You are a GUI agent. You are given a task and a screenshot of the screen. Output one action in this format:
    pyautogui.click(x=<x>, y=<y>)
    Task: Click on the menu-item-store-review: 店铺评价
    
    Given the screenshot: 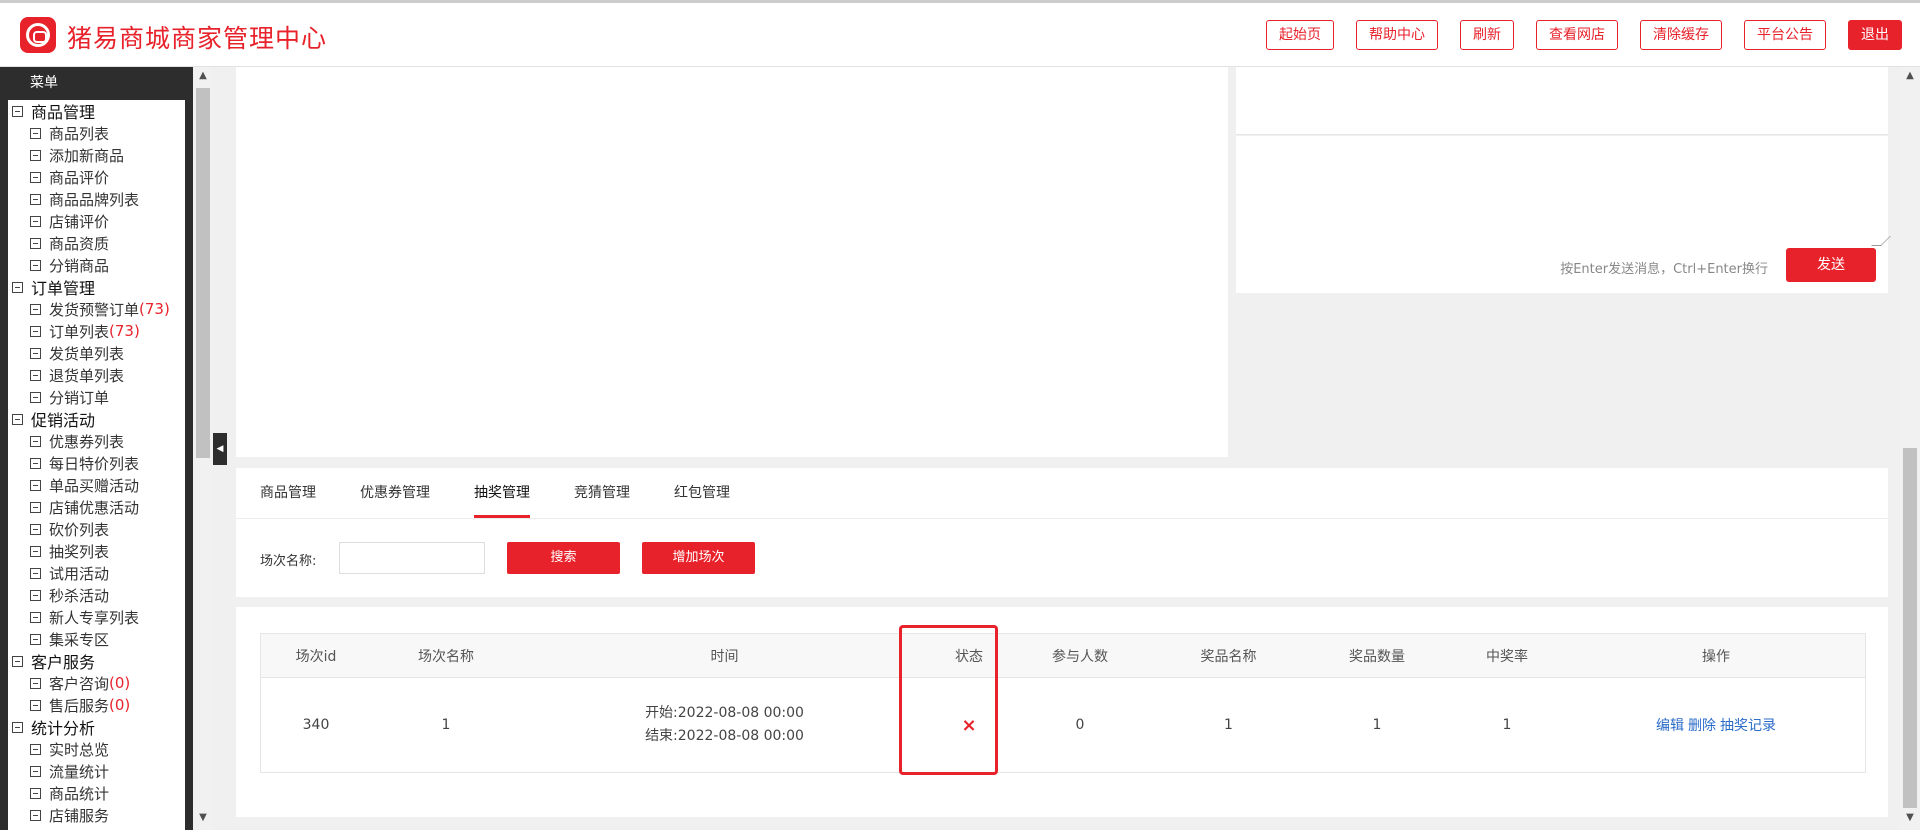 What is the action you would take?
    pyautogui.click(x=96, y=221)
    